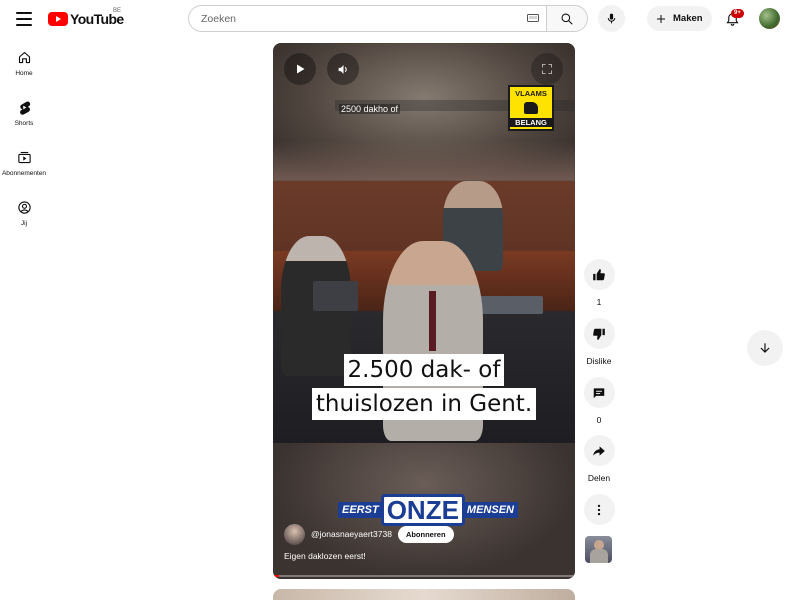  Describe the element at coordinates (276, 576) in the screenshot. I see `progress-fill` at that location.